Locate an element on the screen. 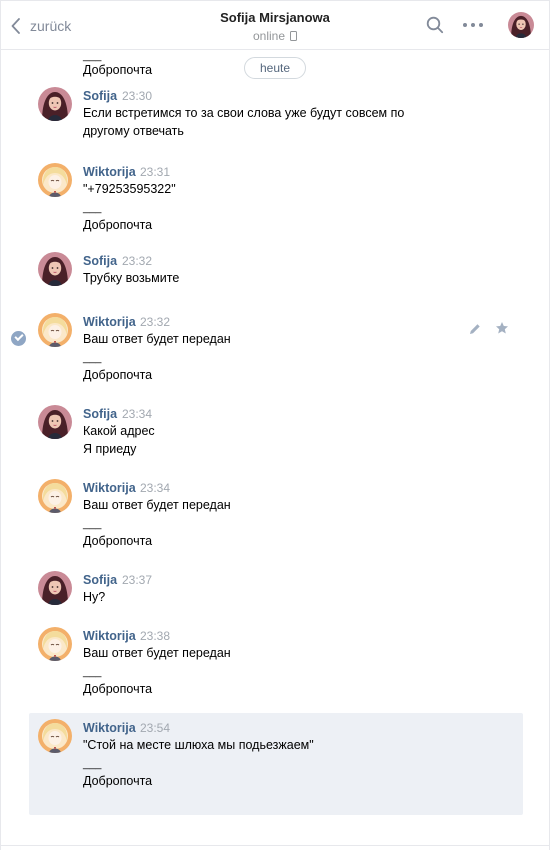 The width and height of the screenshot is (550, 850). header-peer-avatar is located at coordinates (521, 25).